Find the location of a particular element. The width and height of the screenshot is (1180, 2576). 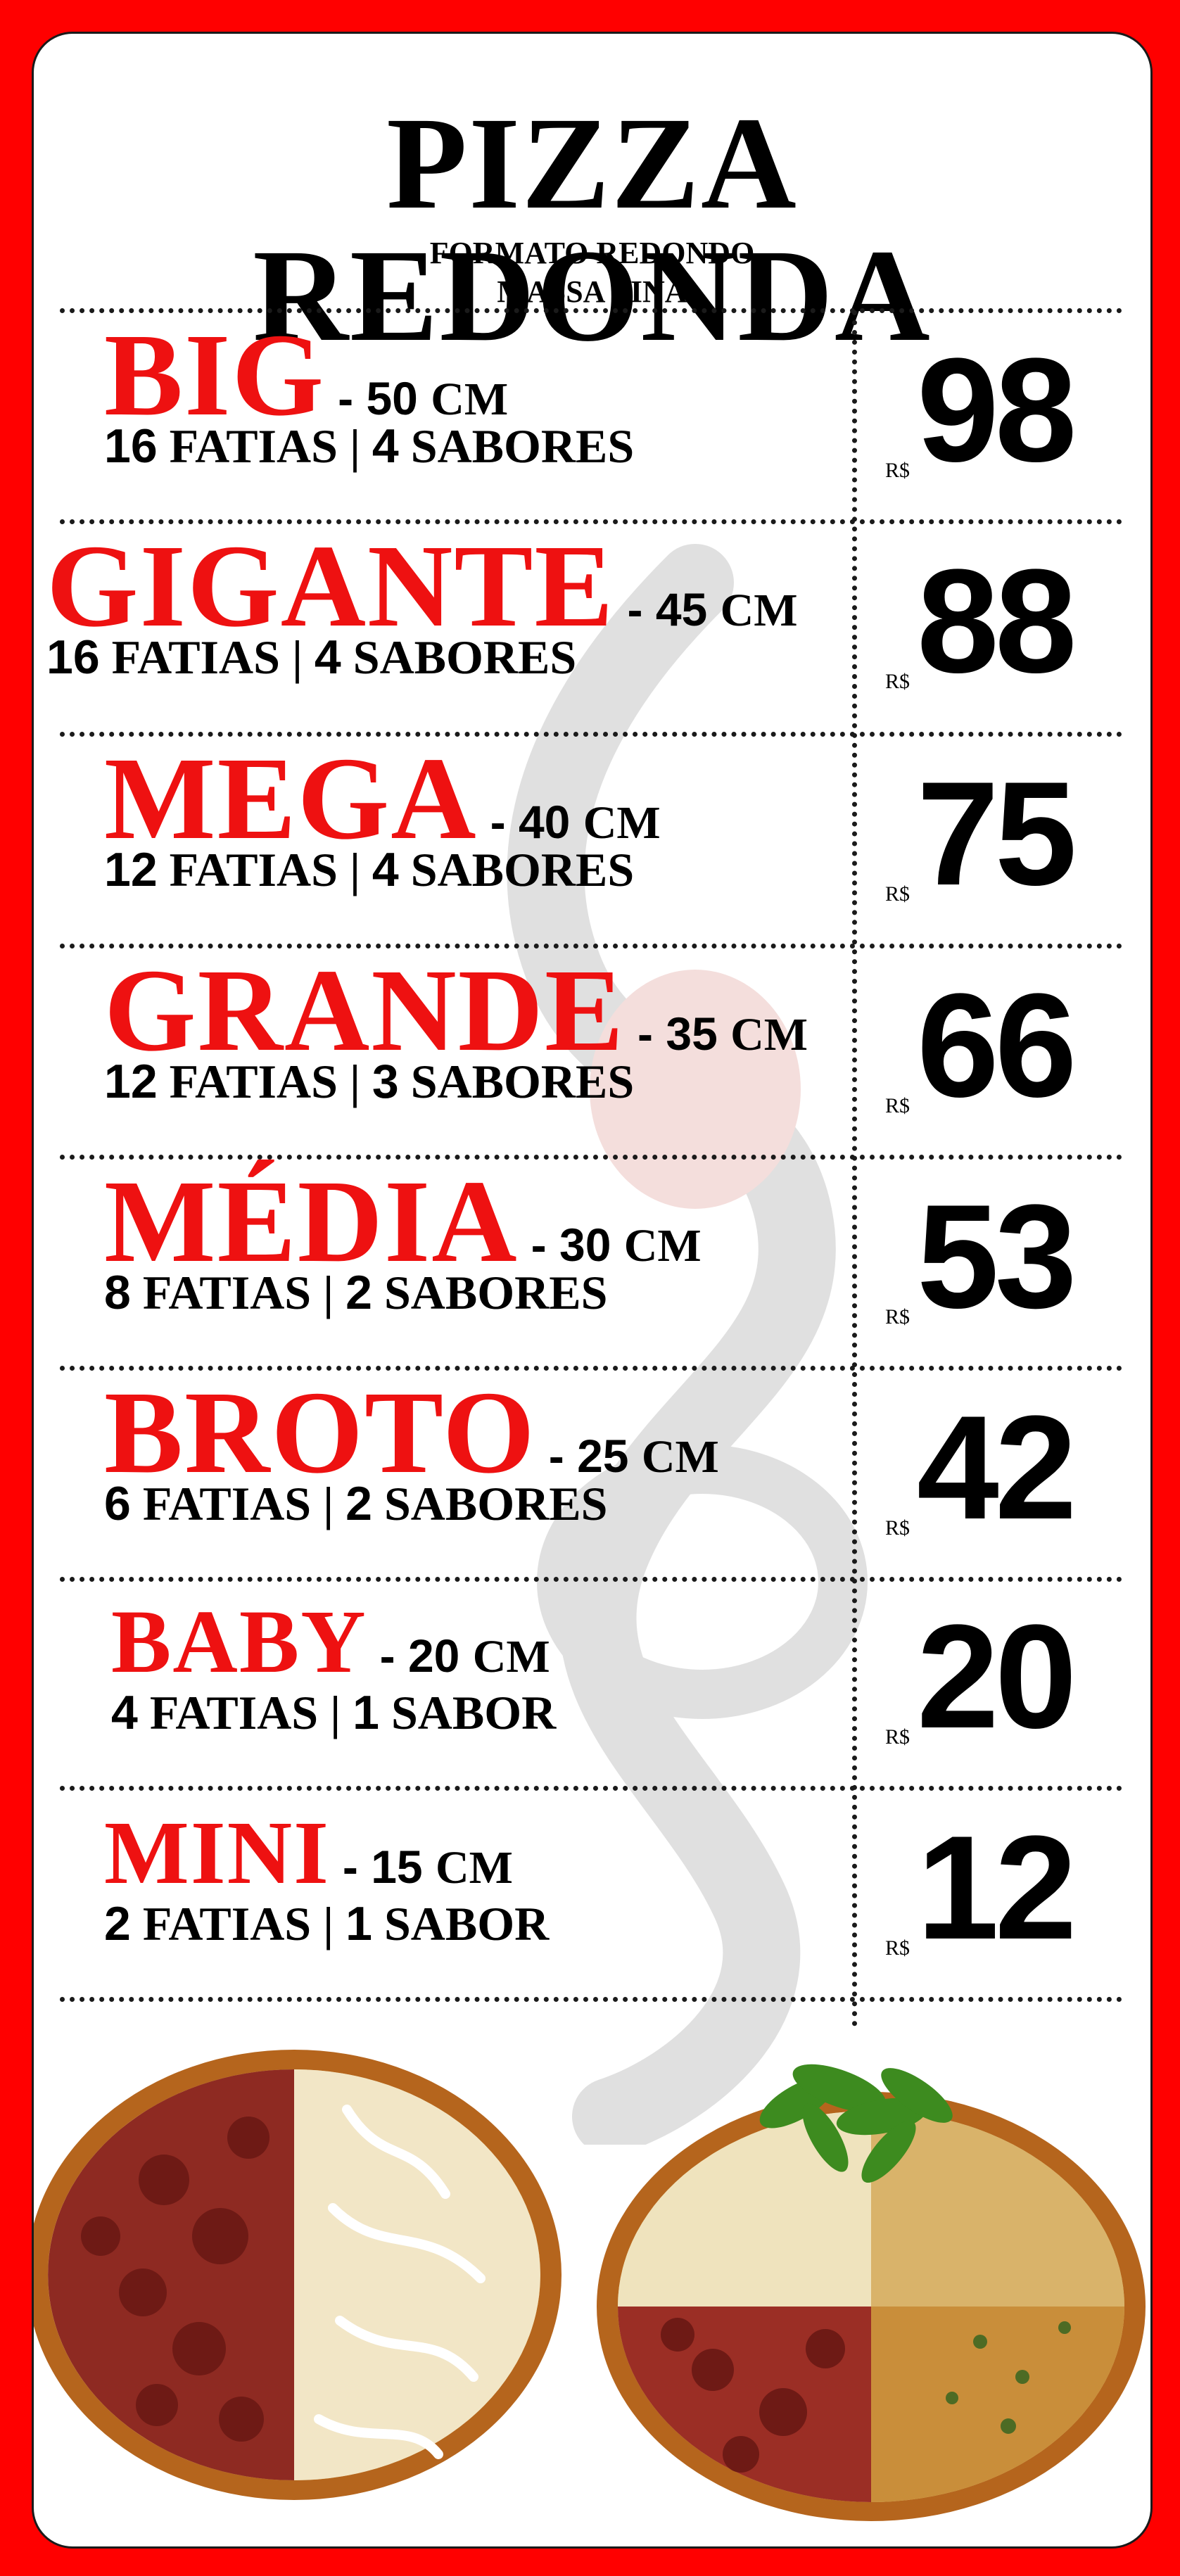

price: R$ 12 is located at coordinates (1008, 1898).